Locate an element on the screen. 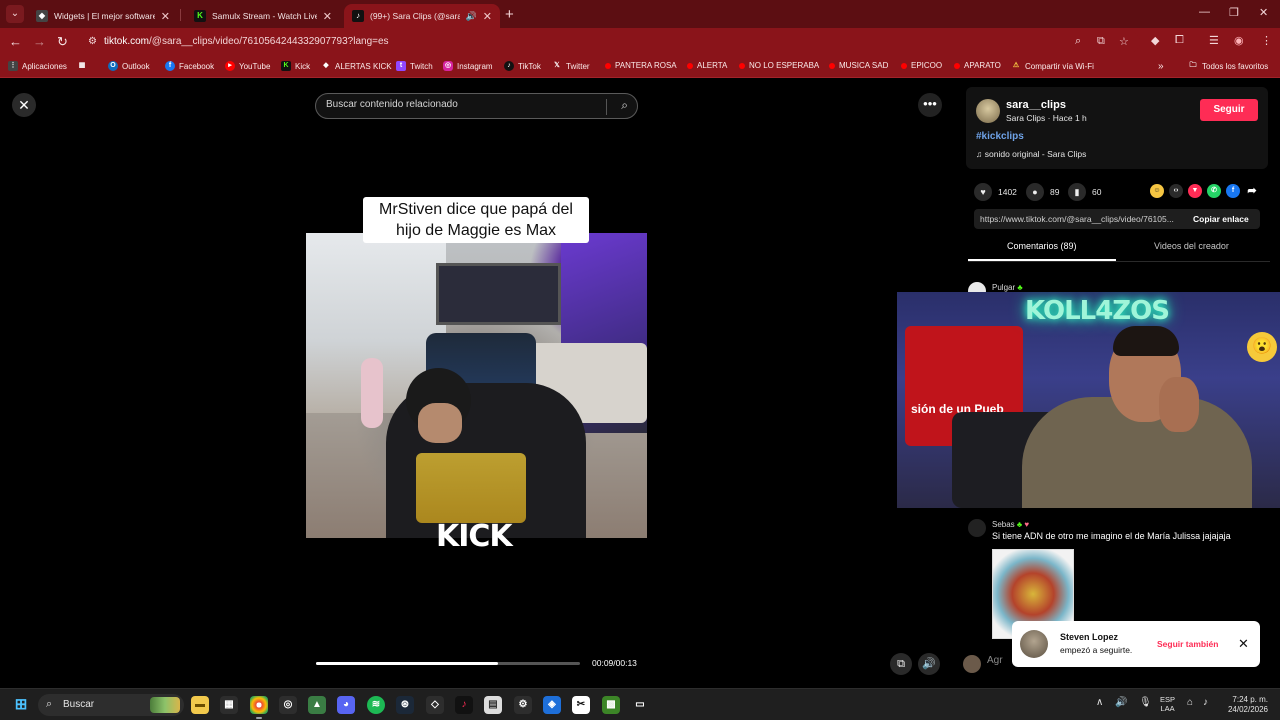  clock: 7:24 p. m. 24/02/2026 is located at coordinates (1246, 705).